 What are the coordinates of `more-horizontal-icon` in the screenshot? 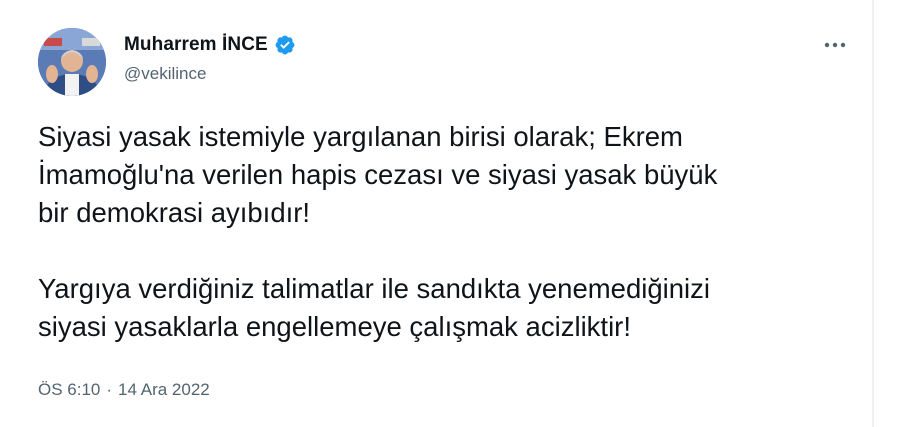 It's located at (835, 45).